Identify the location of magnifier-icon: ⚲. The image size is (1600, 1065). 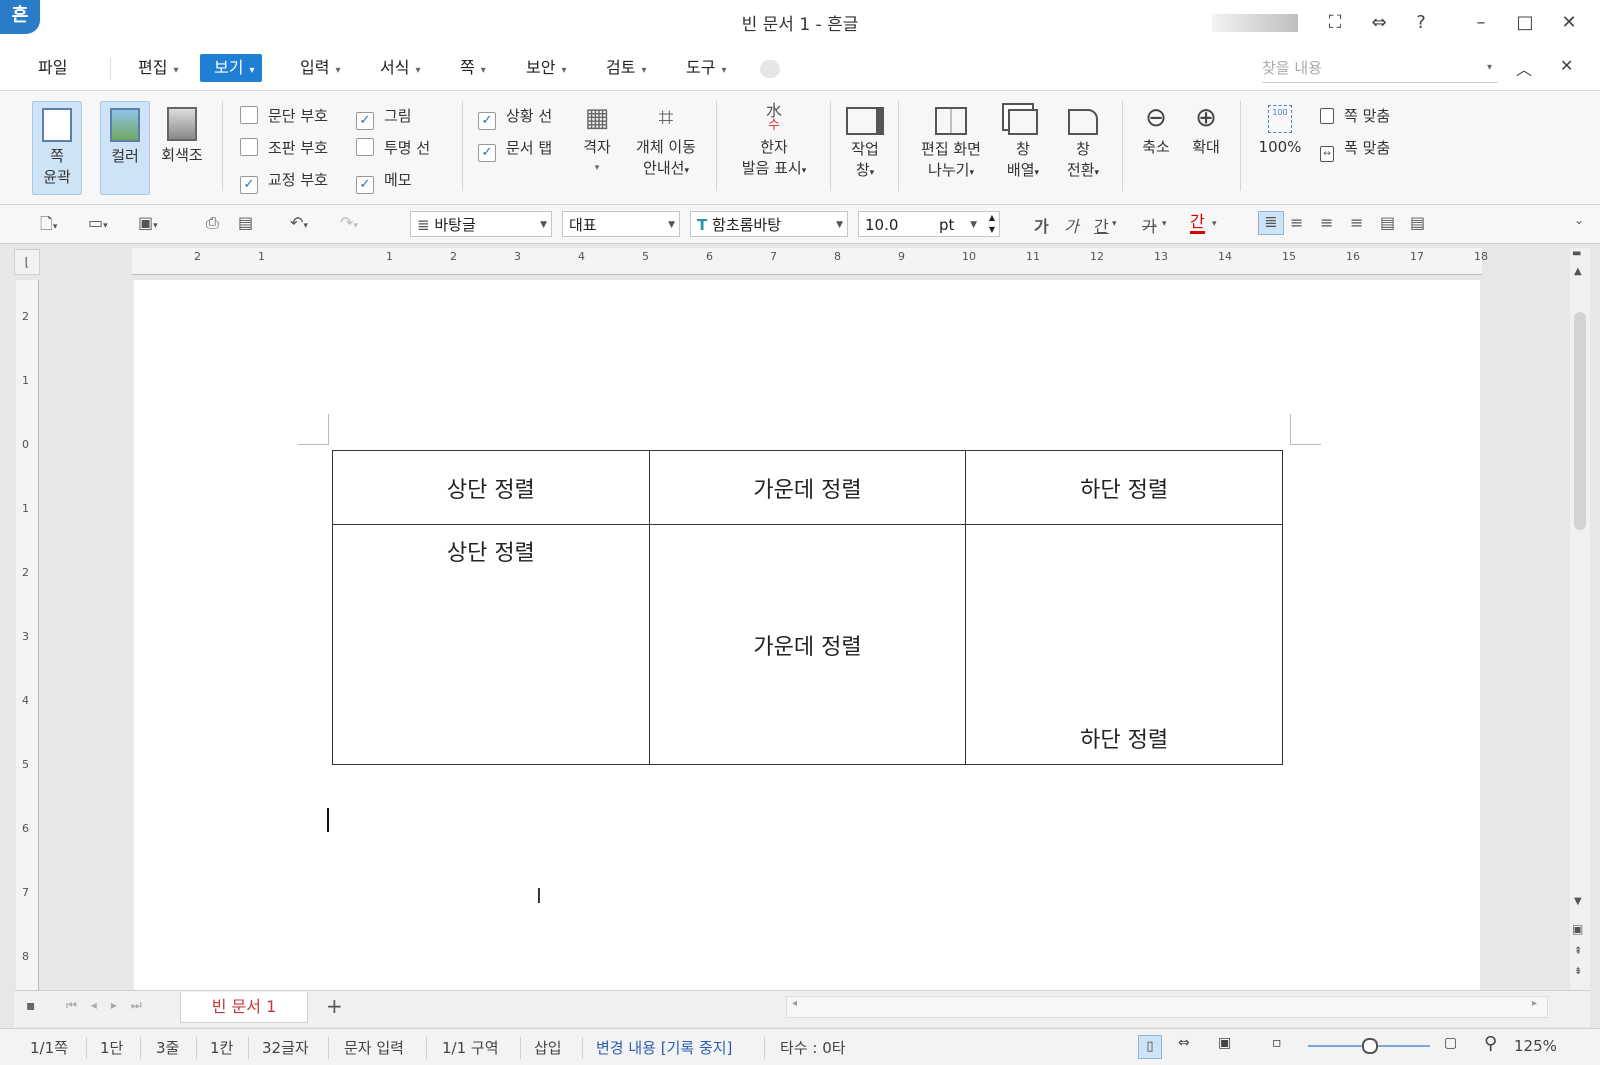
(1490, 1043).